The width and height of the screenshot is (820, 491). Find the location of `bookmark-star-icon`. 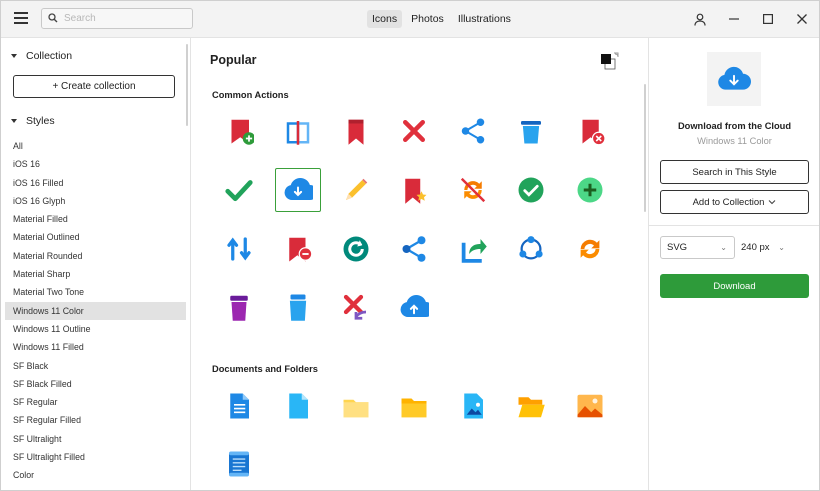

bookmark-star-icon is located at coordinates (414, 190).